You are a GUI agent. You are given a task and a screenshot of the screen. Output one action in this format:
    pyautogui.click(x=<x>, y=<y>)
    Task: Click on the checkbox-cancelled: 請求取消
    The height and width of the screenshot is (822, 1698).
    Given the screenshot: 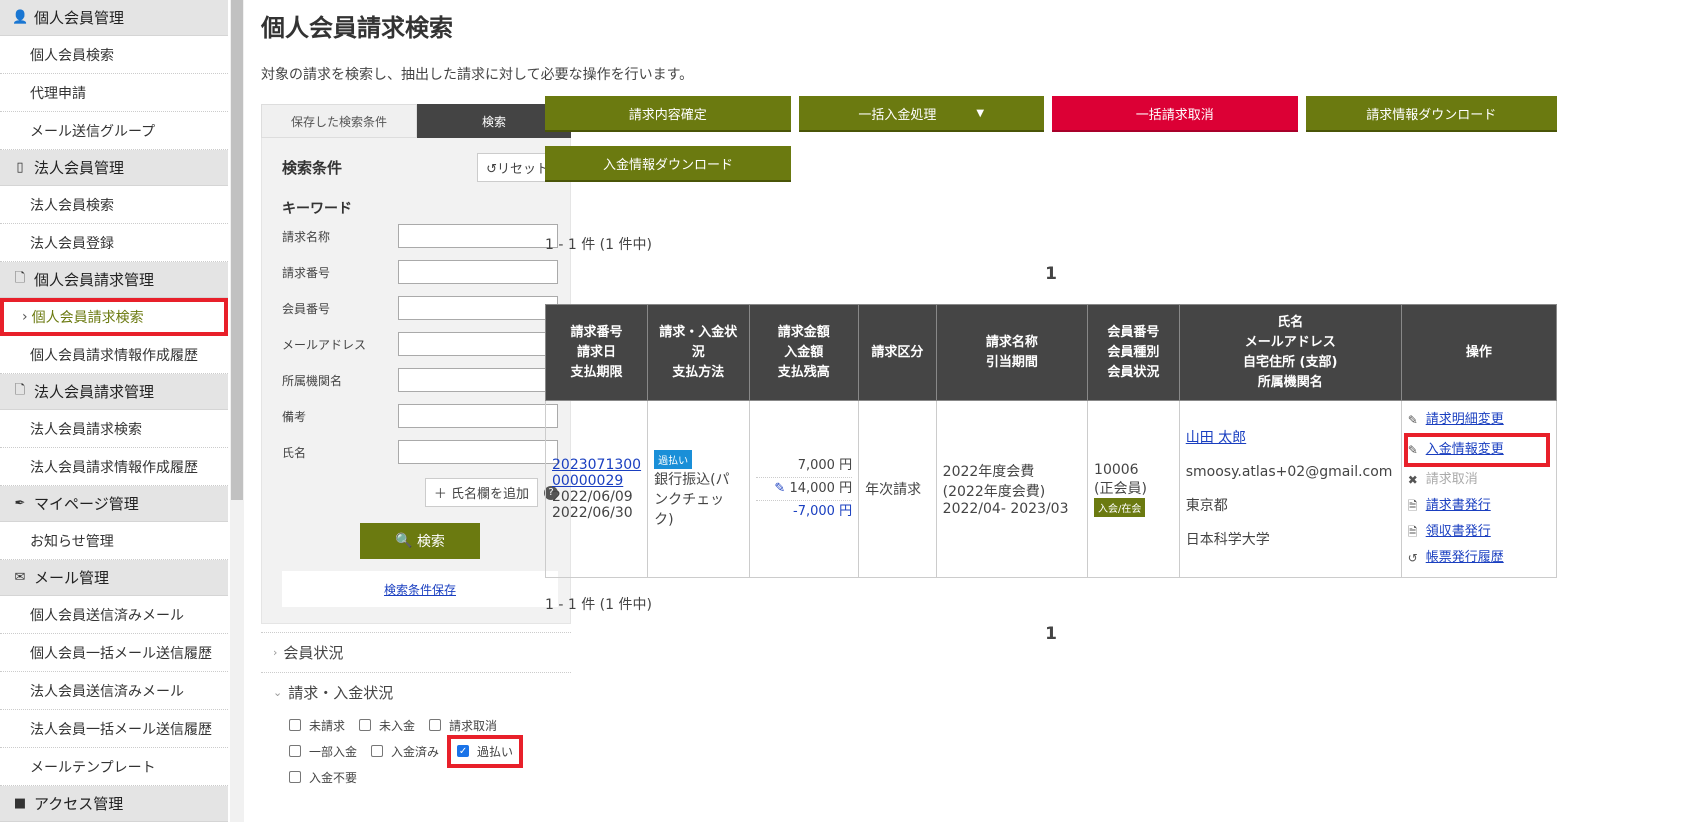 What is the action you would take?
    pyautogui.click(x=463, y=725)
    